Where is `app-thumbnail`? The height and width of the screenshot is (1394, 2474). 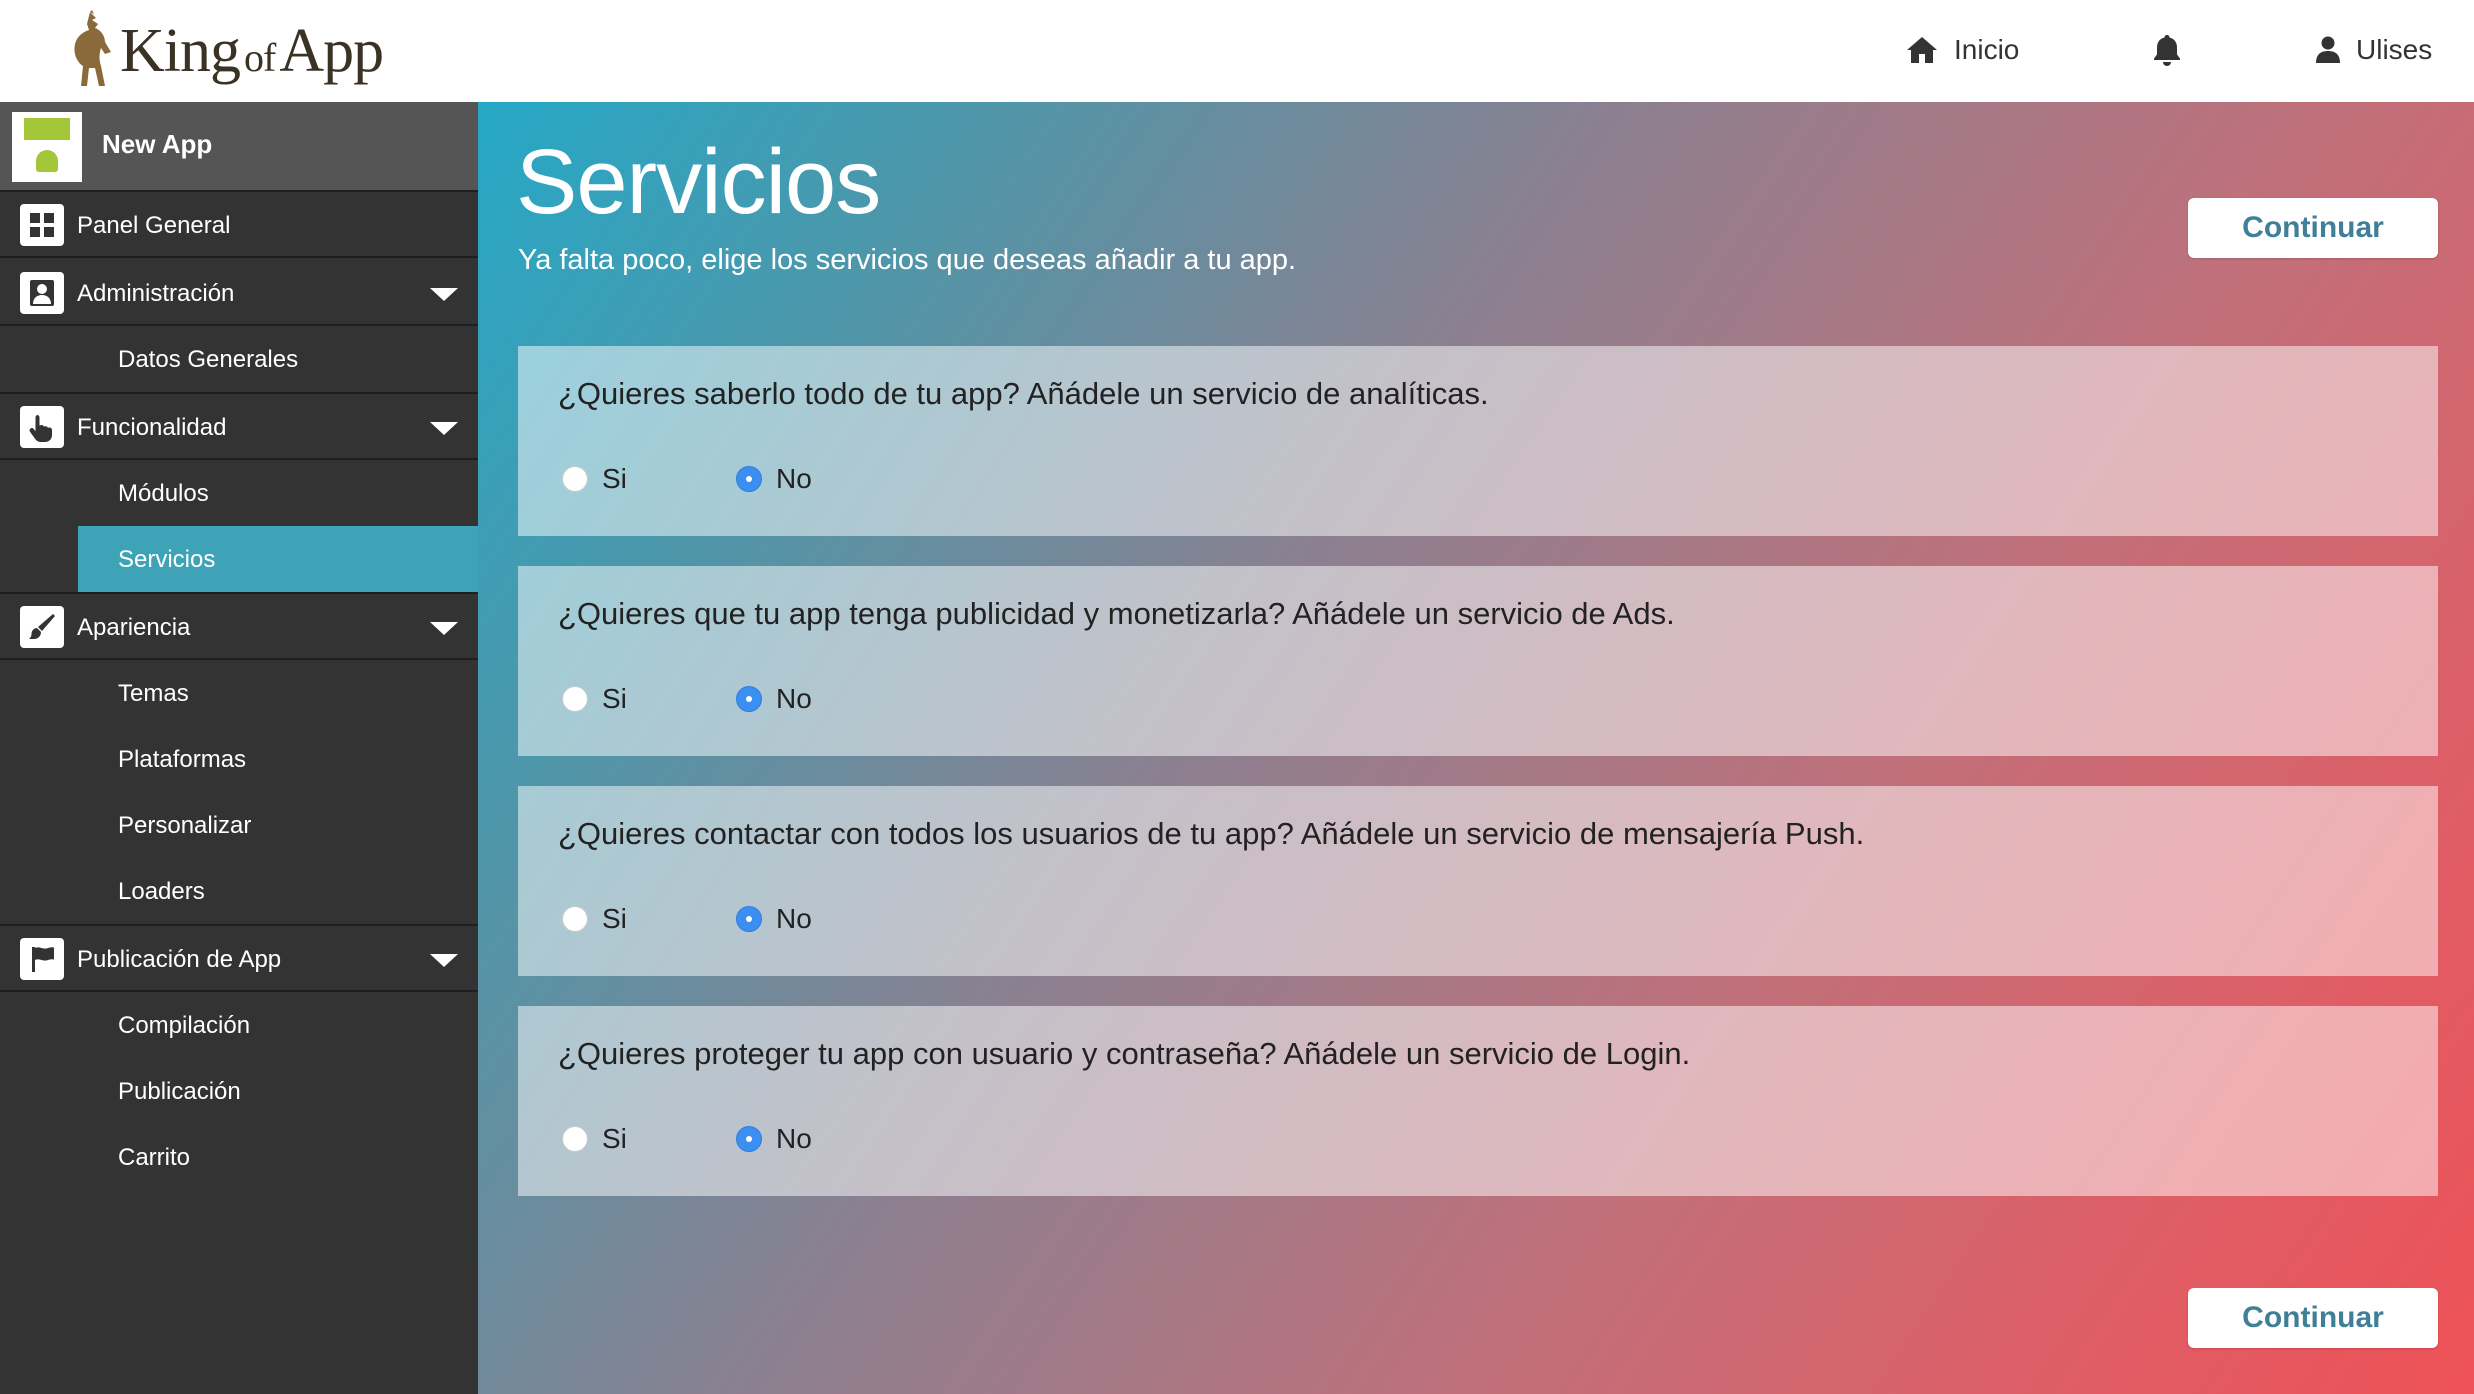 app-thumbnail is located at coordinates (47, 147).